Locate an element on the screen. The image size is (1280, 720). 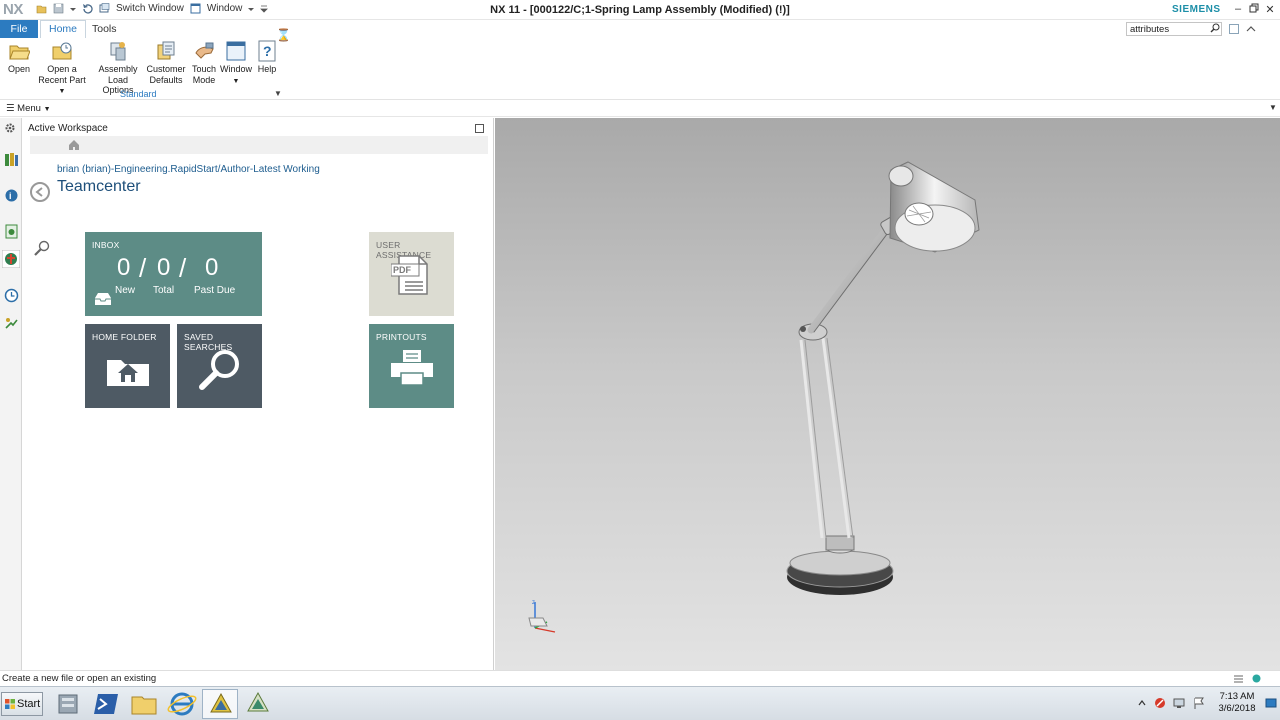
user-assistance-tile: USER ASSISTANCE PDF is located at coordinates (411, 274).